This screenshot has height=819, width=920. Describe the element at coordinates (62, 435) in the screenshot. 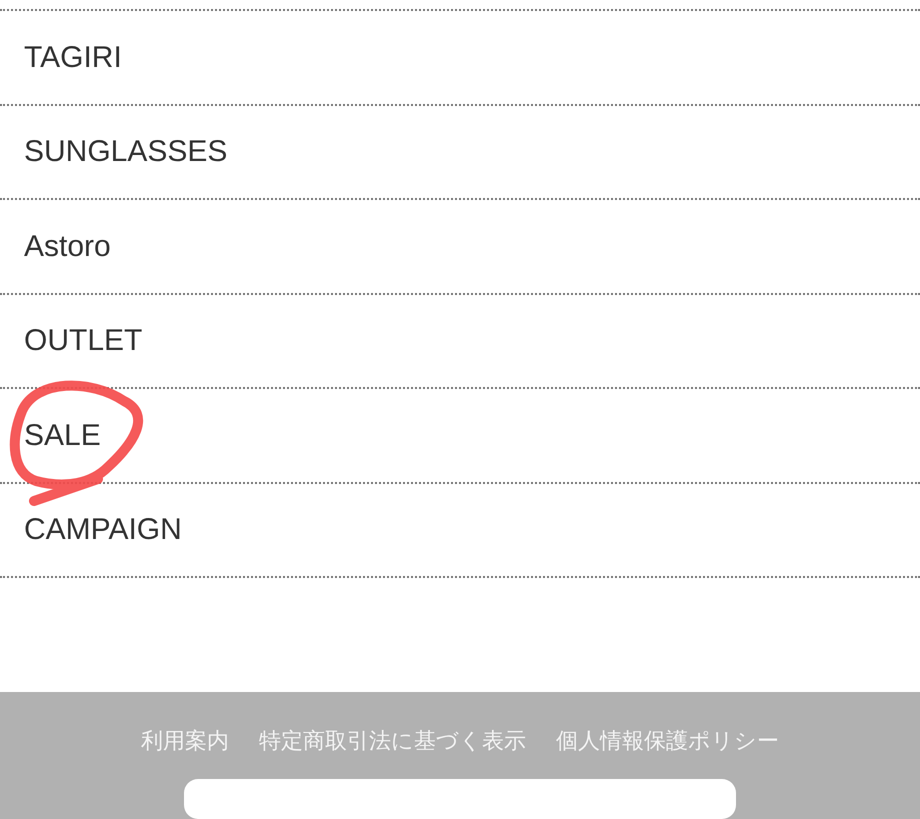

I see `menu-item: SALE` at that location.